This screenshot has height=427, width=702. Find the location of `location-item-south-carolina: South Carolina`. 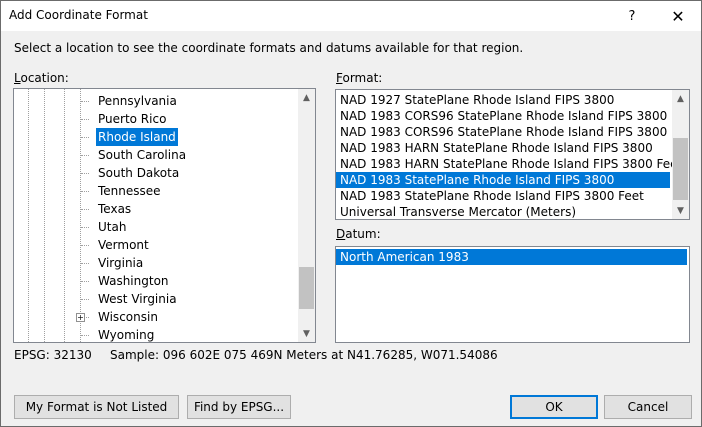

location-item-south-carolina: South Carolina is located at coordinates (142, 155).